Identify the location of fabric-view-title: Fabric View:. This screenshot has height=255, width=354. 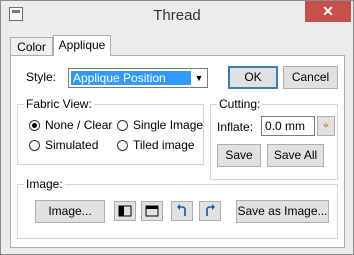
(59, 104).